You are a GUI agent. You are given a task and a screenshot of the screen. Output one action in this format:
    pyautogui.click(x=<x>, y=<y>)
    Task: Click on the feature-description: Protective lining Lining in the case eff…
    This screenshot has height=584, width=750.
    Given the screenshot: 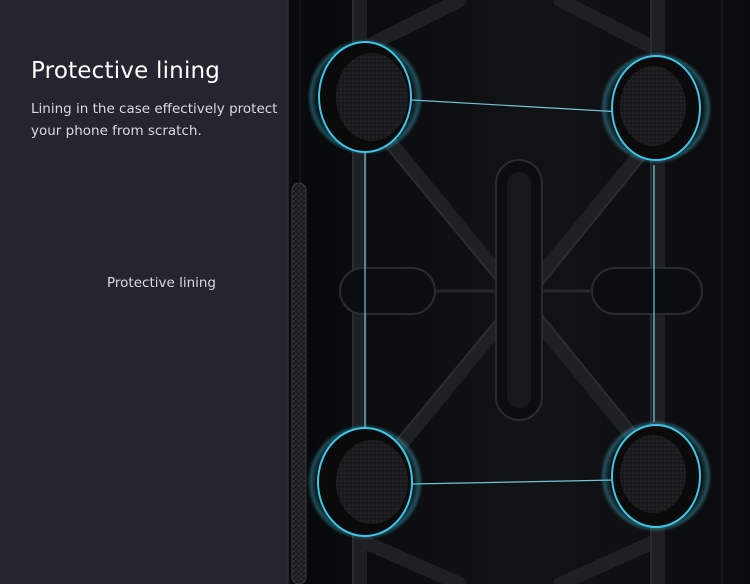 What is the action you would take?
    pyautogui.click(x=166, y=98)
    